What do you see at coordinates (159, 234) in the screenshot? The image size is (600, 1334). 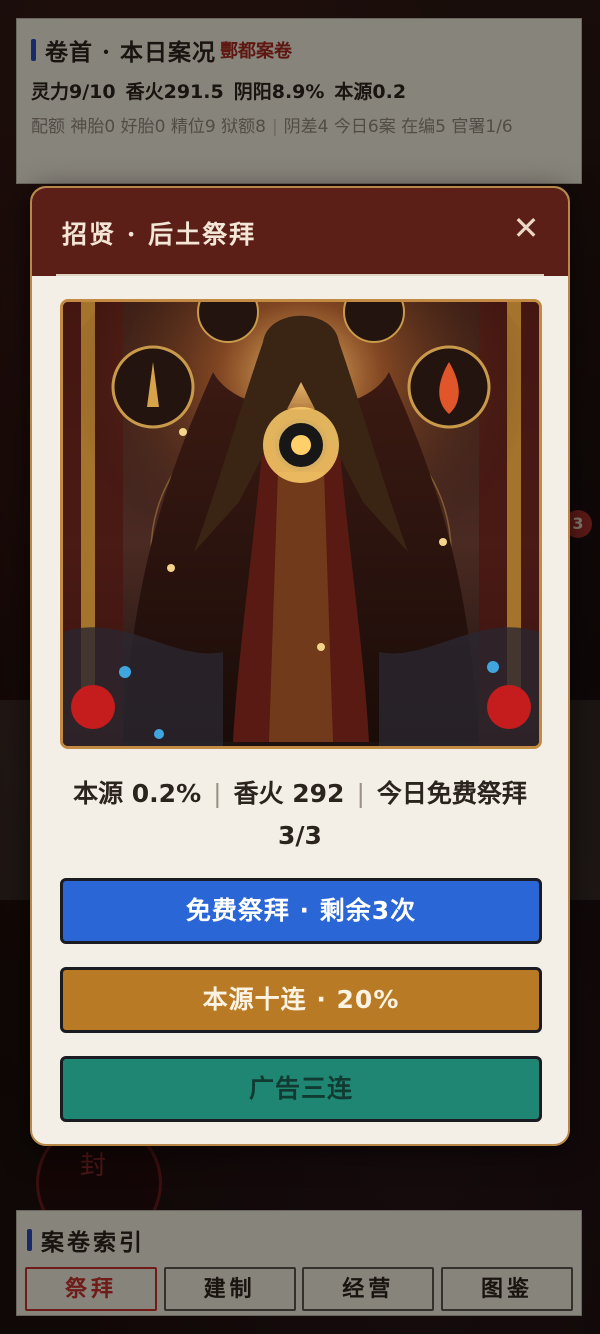 I see `modal-title: 招贤 · 后土祭拜` at bounding box center [159, 234].